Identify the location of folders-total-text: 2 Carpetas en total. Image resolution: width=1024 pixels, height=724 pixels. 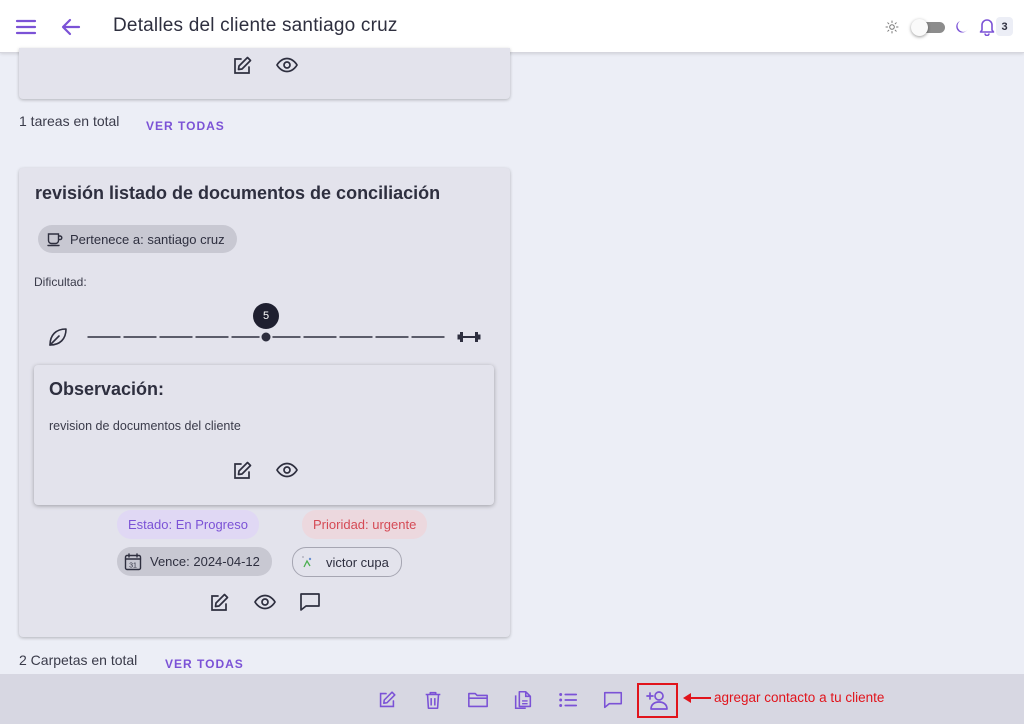
(78, 660).